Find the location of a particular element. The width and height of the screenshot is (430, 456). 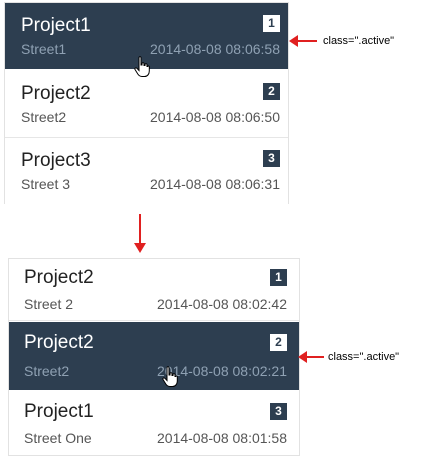

item-date: 2014-08-08 08:01:58 is located at coordinates (222, 438).